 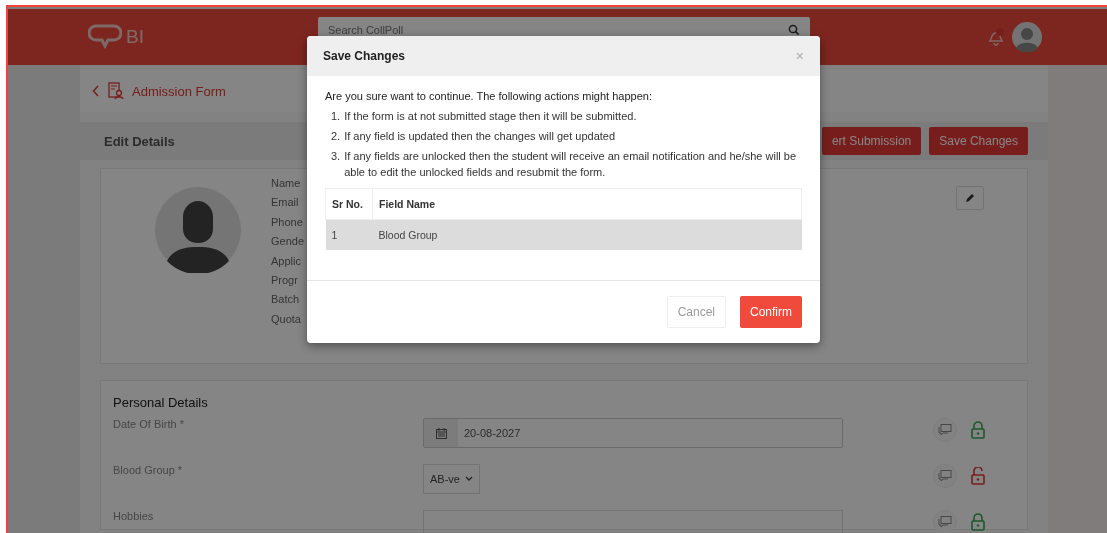 What do you see at coordinates (135, 37) in the screenshot?
I see `logo-text: BI` at bounding box center [135, 37].